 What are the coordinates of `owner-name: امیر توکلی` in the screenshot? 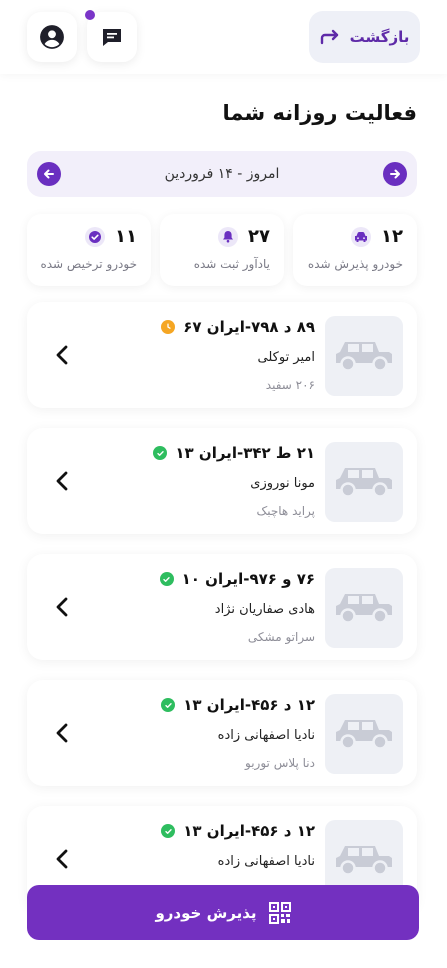 It's located at (286, 357).